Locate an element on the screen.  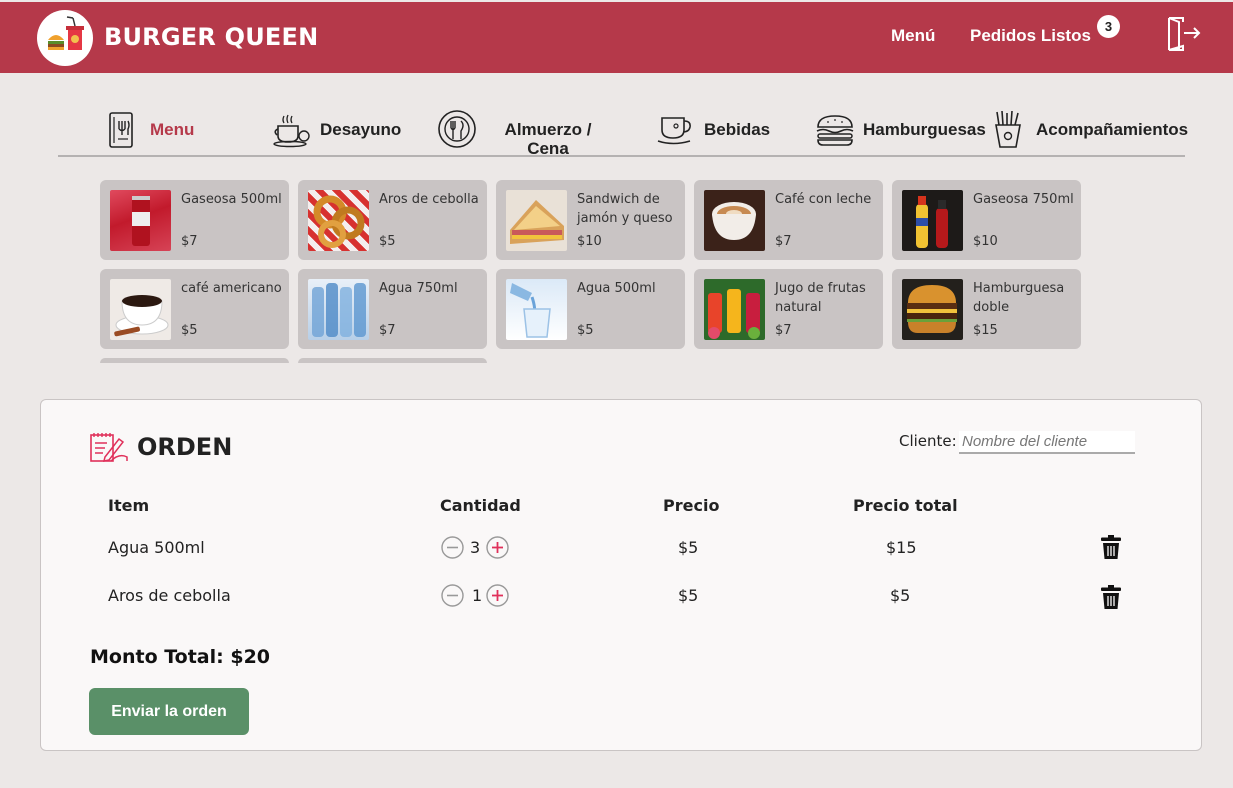
tab-label: Menu is located at coordinates (172, 129).